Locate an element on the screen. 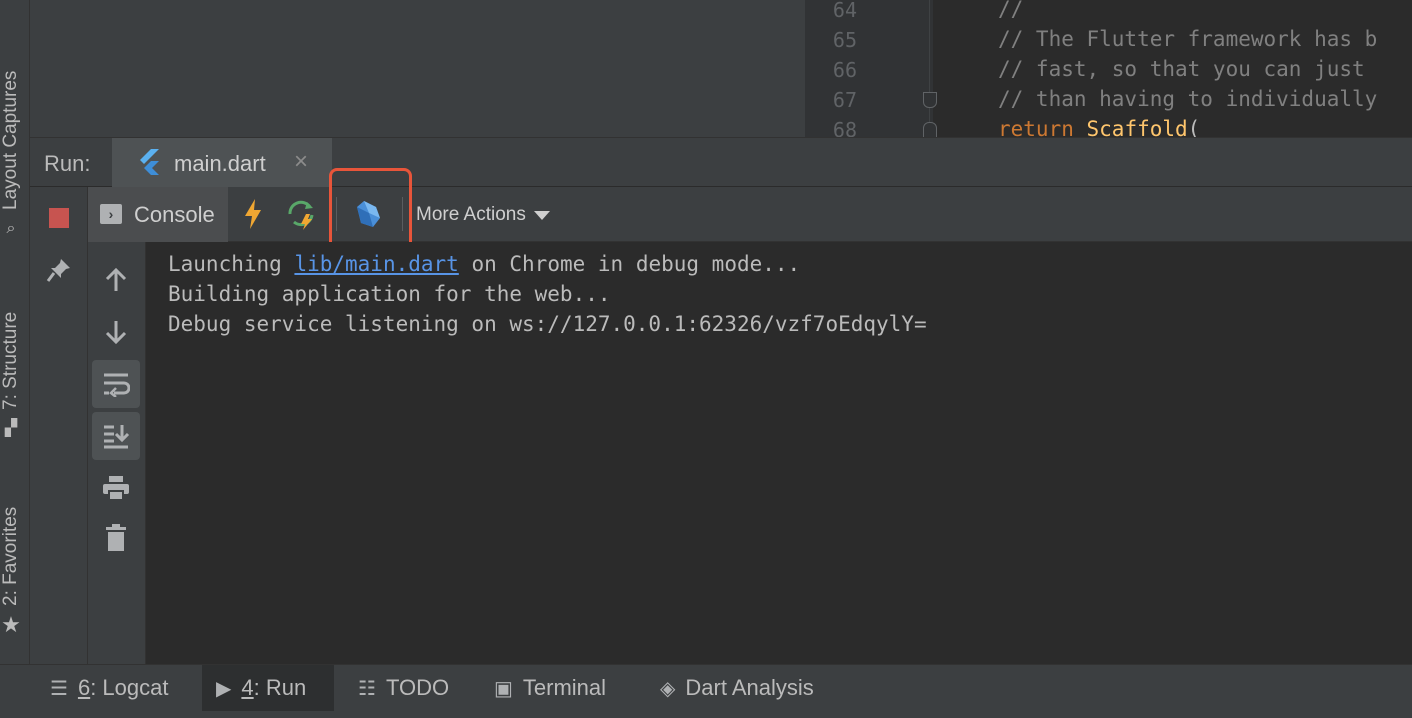 This screenshot has width=1412, height=718. hot-reload-icon is located at coordinates (253, 214).